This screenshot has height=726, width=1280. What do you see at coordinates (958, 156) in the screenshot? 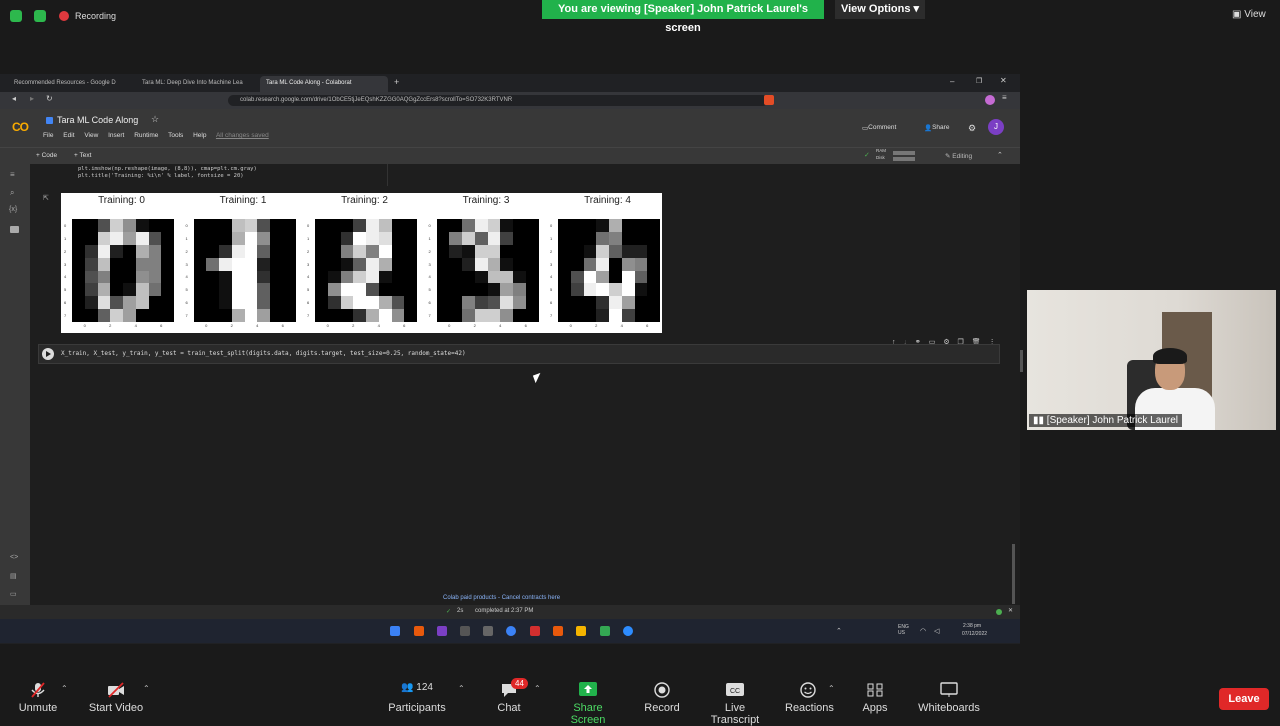
I see `editing-button: ✎ Editing` at bounding box center [958, 156].